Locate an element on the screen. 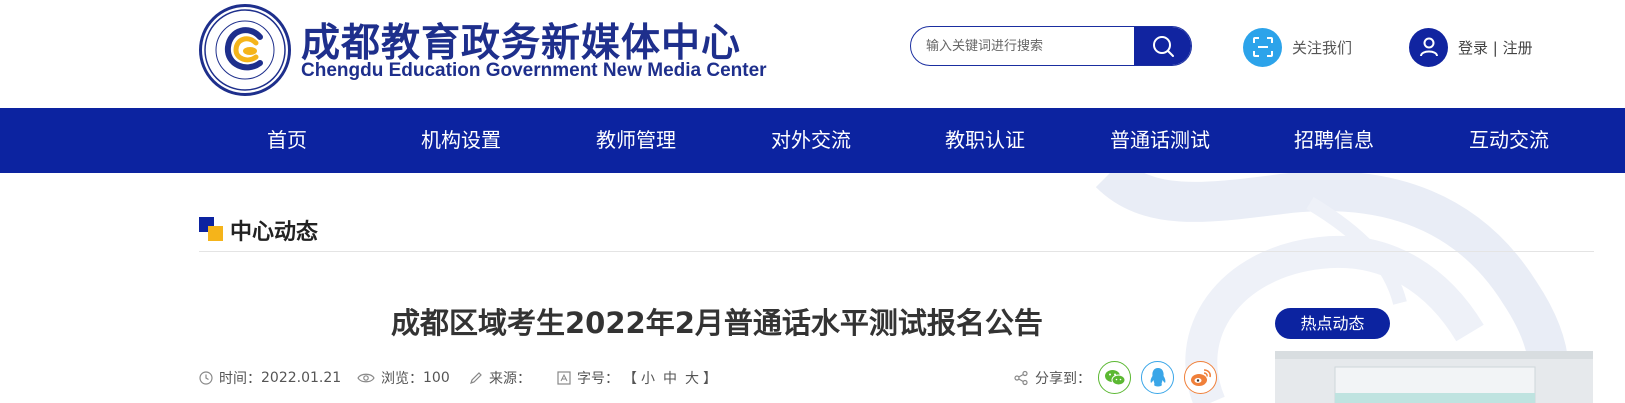  follow-us-label: 关注我们 is located at coordinates (1322, 47).